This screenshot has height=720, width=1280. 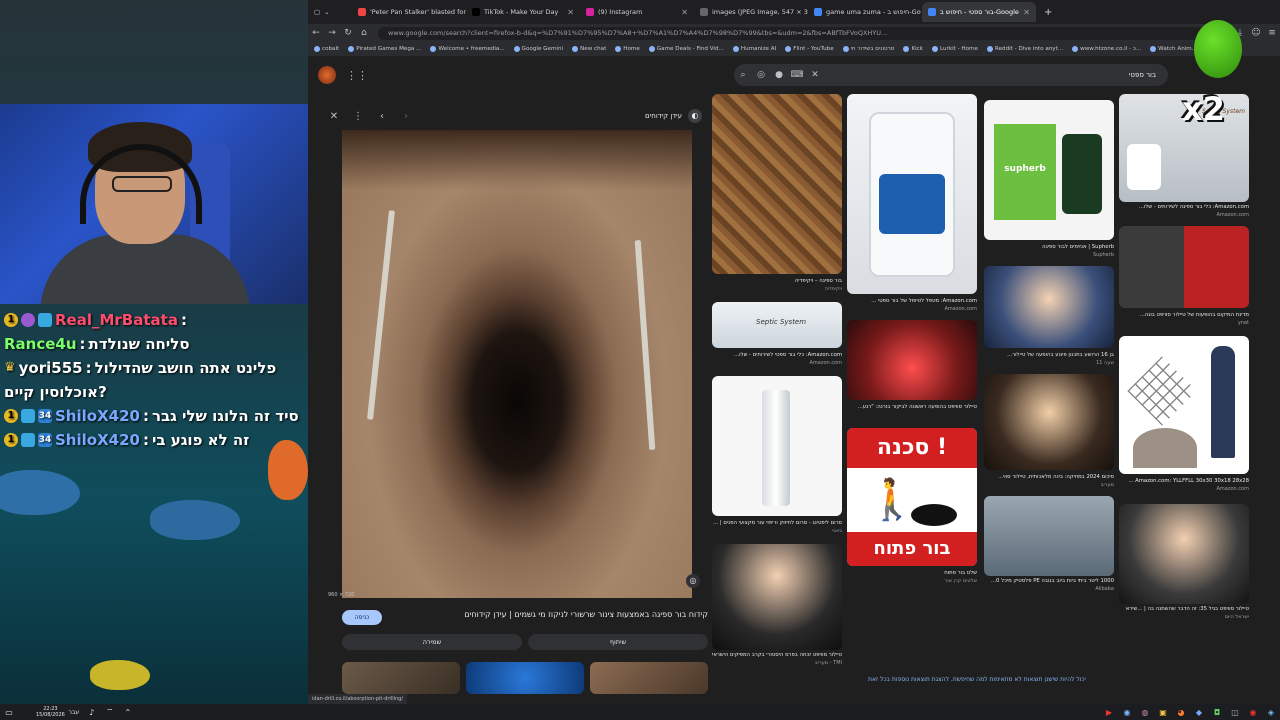 I want to click on bookmark-item: Flint - YouTube, so click(x=809, y=49).